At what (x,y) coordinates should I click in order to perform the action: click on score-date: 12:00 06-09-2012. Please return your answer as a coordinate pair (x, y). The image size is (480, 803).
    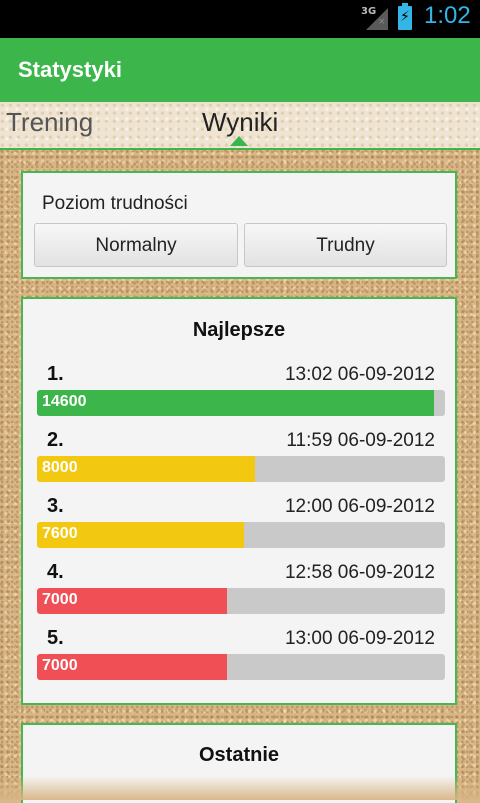
    Looking at the image, I should click on (359, 506).